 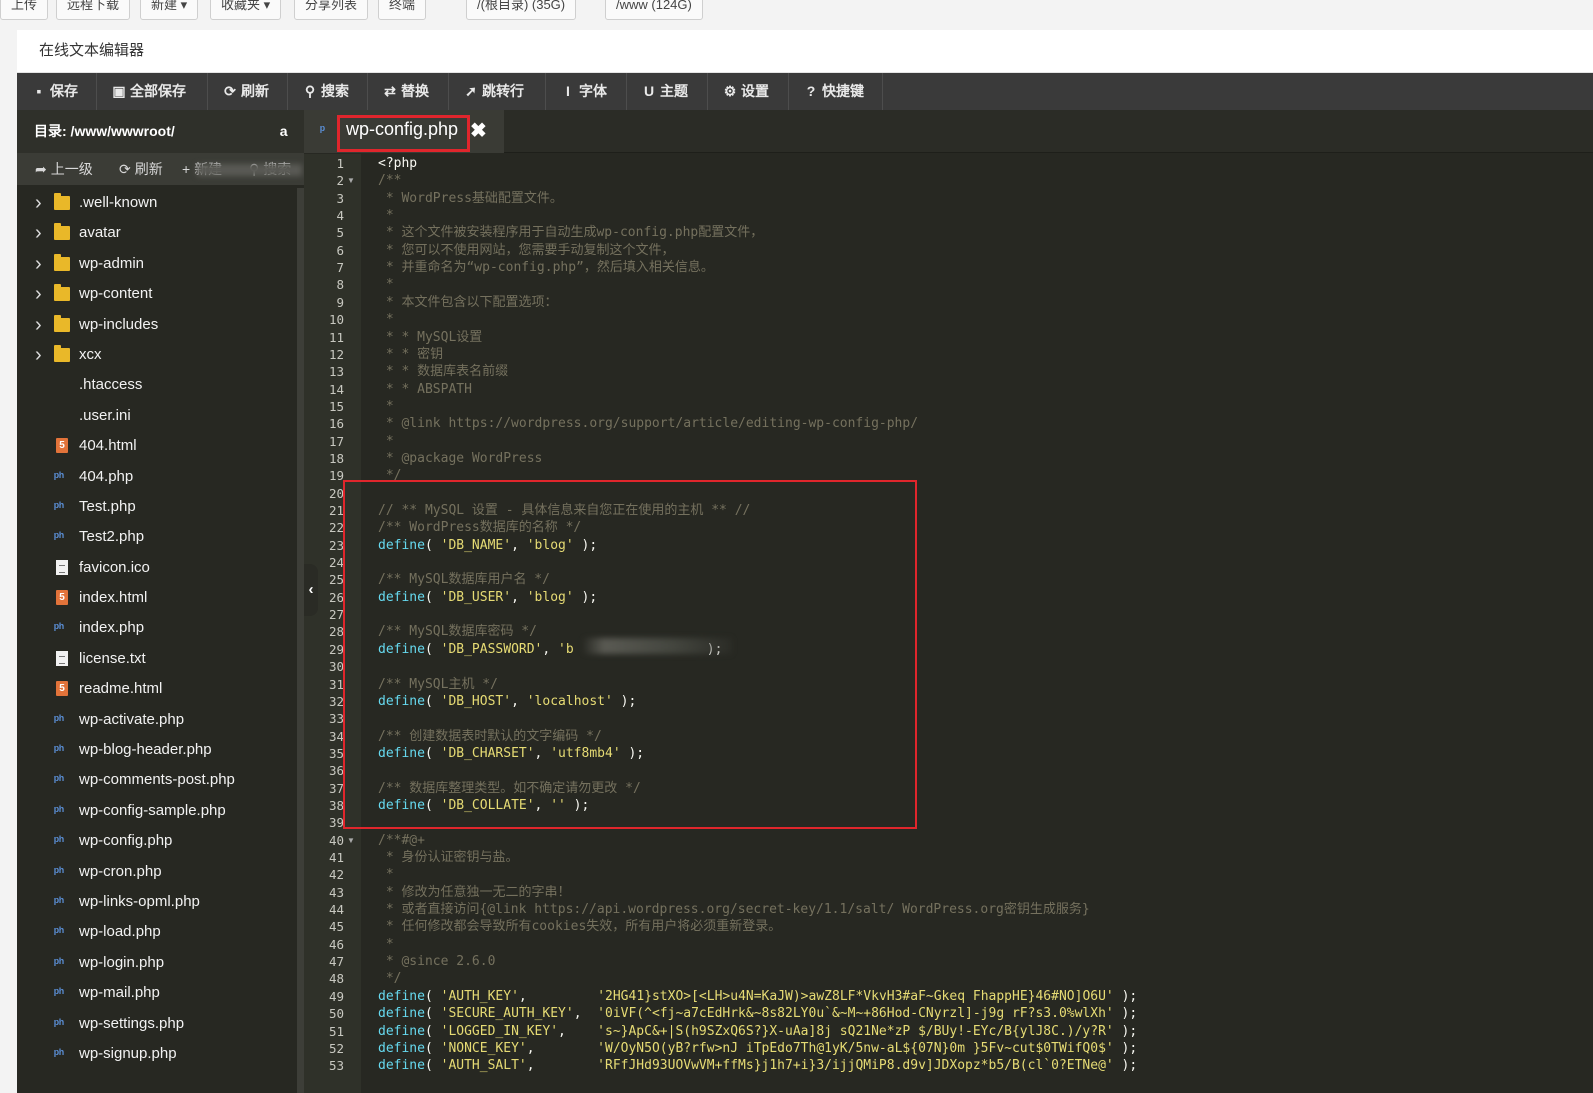 What do you see at coordinates (667, 91) in the screenshot?
I see `toolbar-button-7: U 主题` at bounding box center [667, 91].